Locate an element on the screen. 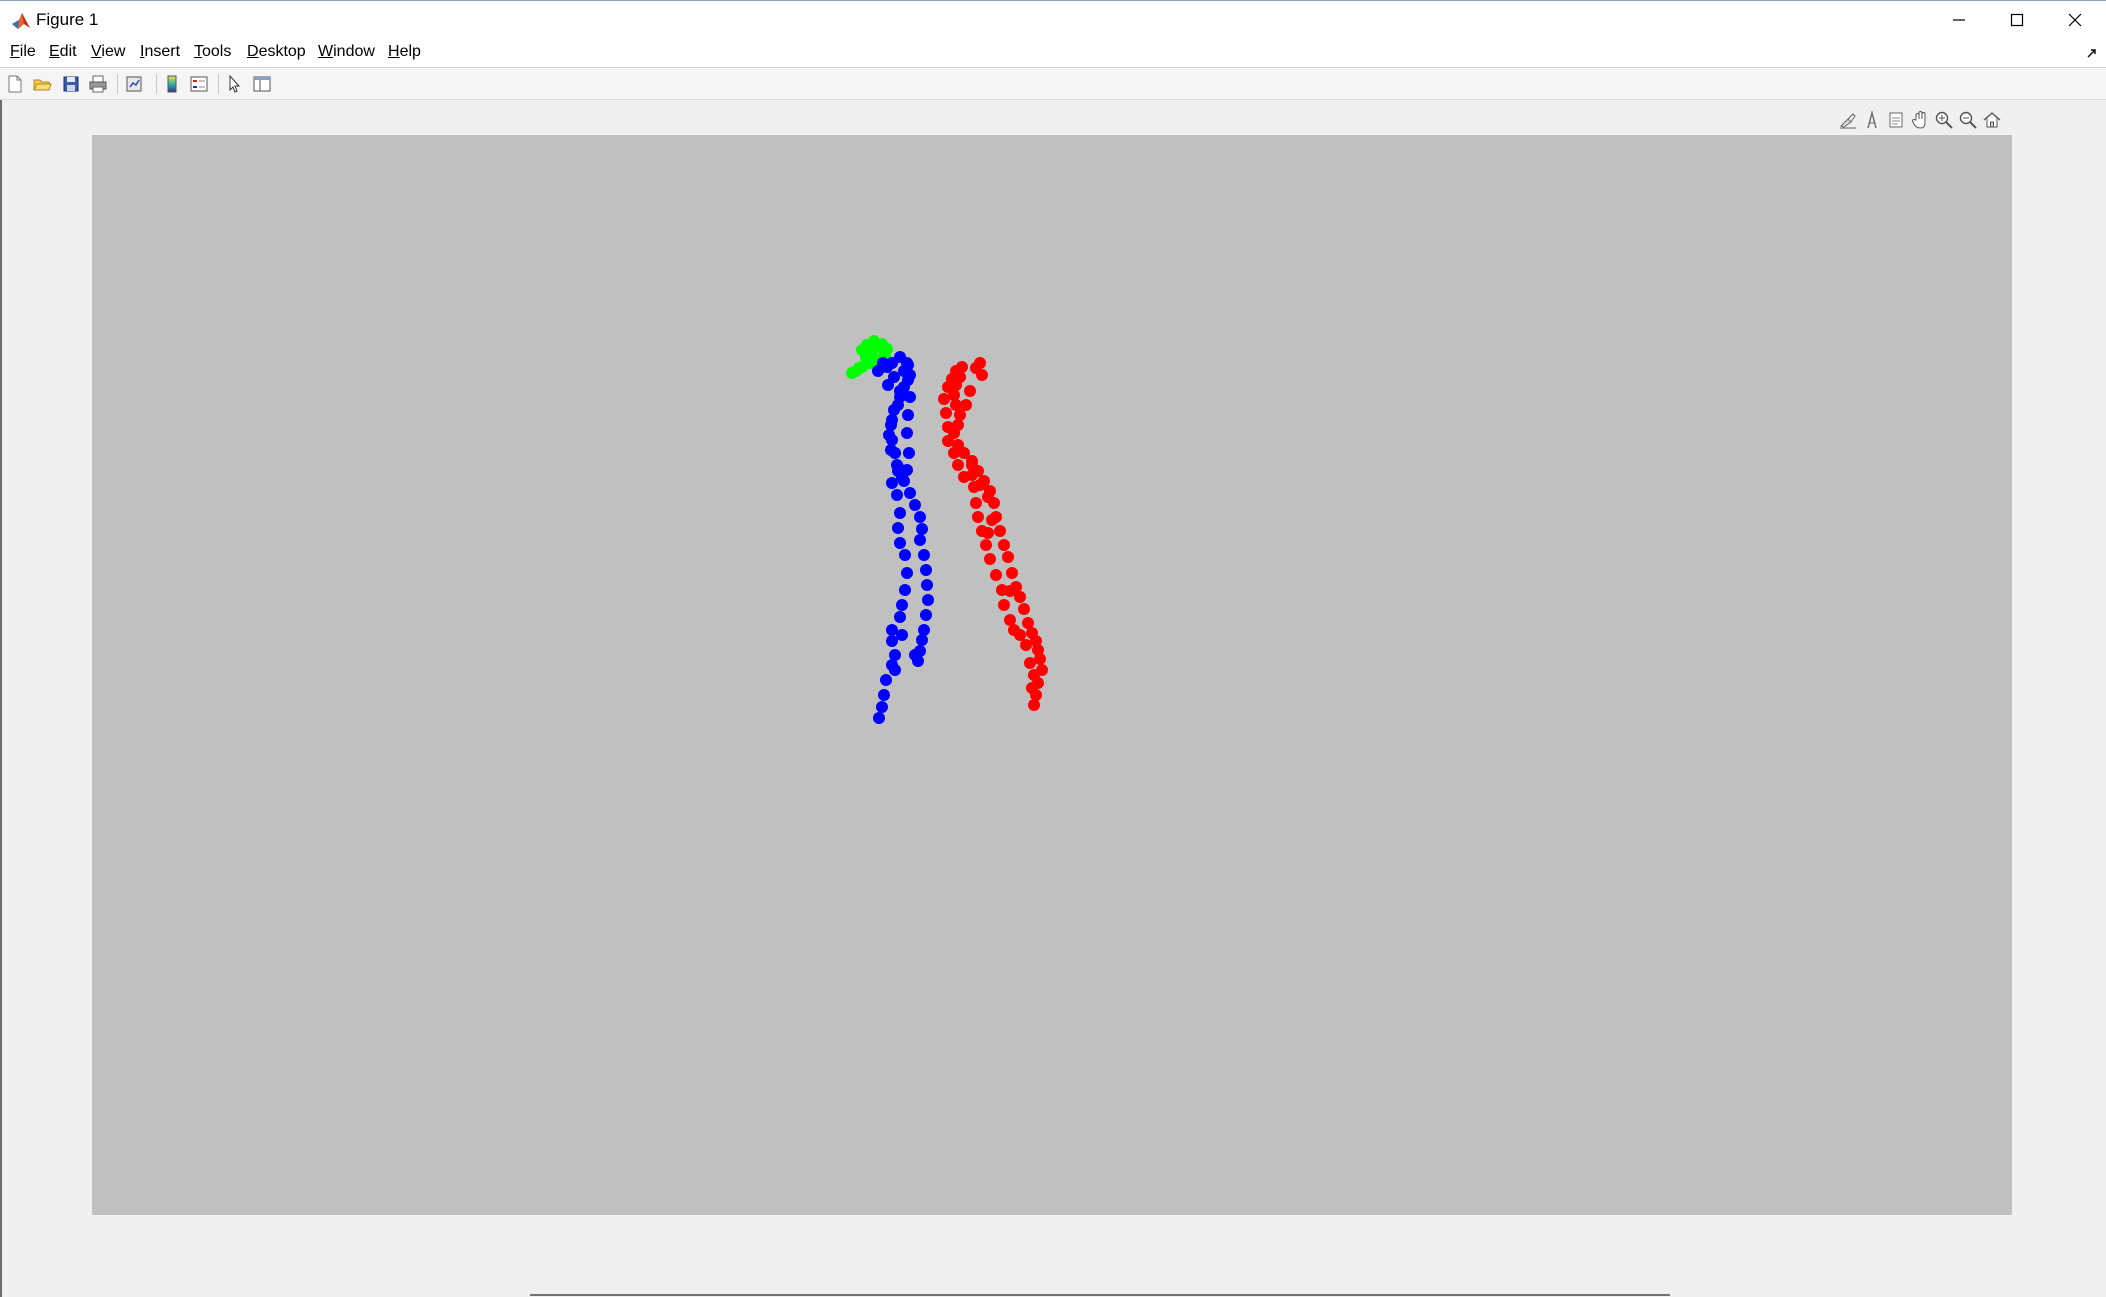 Image resolution: width=2106 pixels, height=1297 pixels. insert-legend-button is located at coordinates (199, 84).